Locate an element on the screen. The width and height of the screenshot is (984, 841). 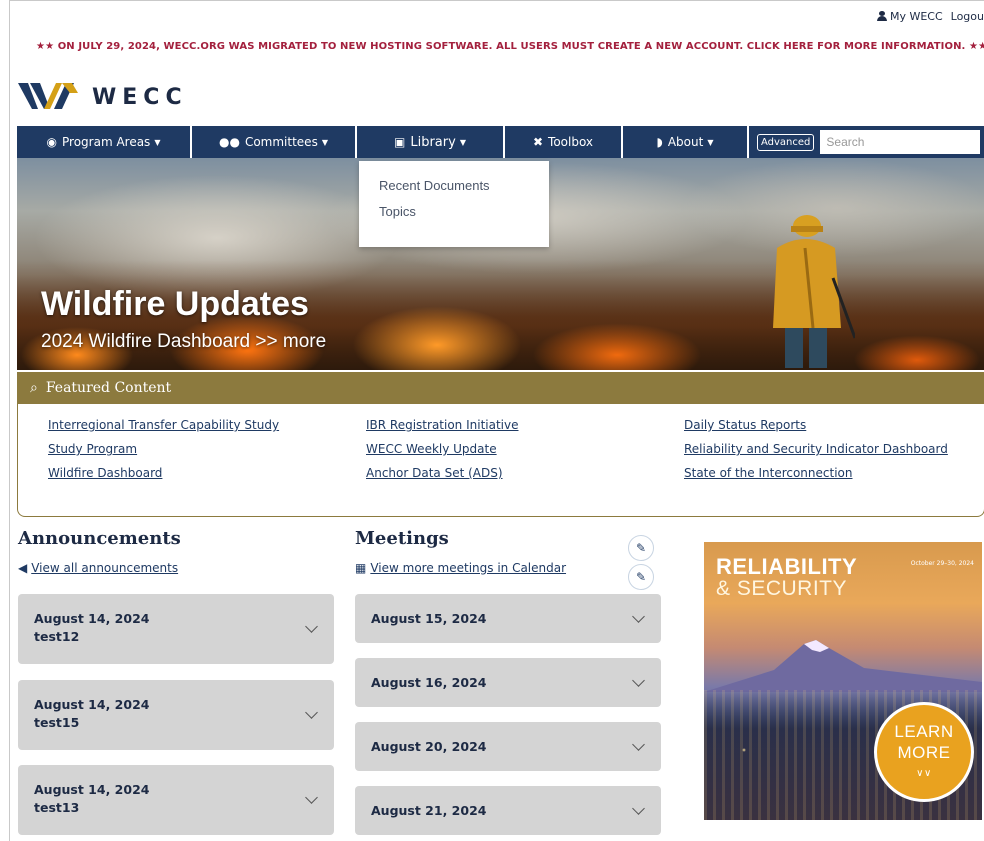
megaphone-icon: ◀ is located at coordinates (23, 568).